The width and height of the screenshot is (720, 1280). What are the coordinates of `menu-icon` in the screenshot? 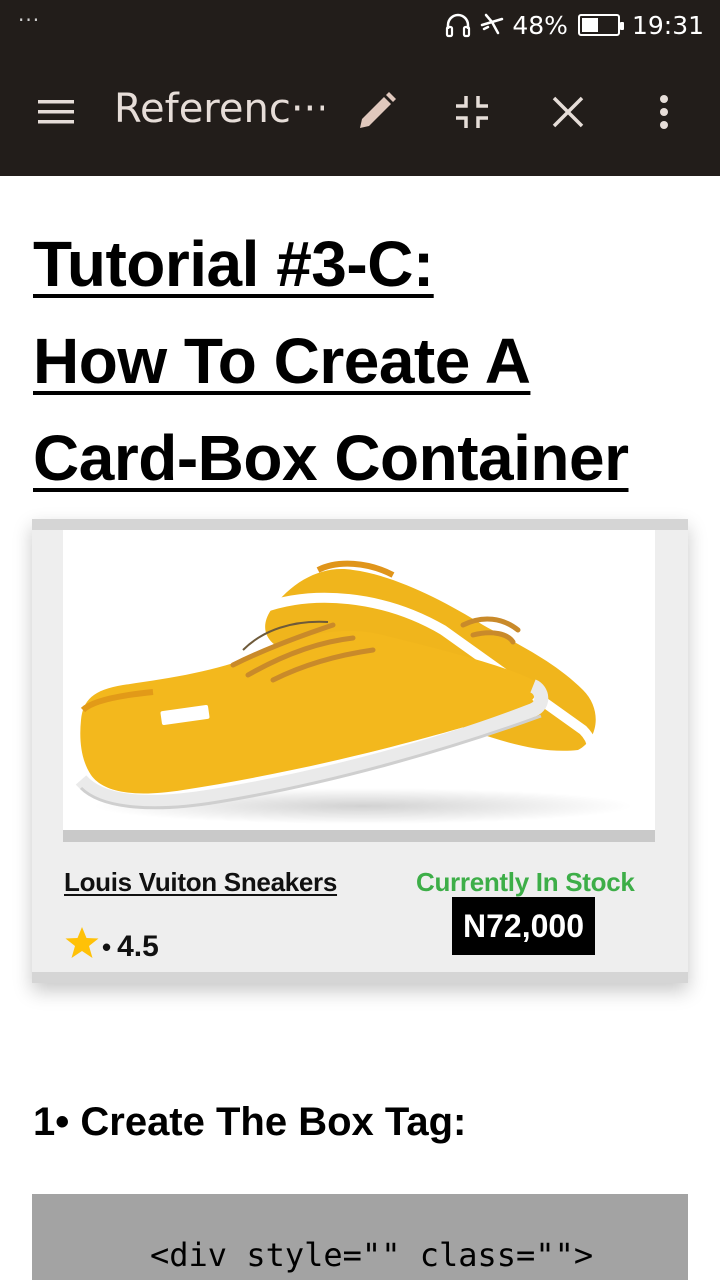 It's located at (56, 112).